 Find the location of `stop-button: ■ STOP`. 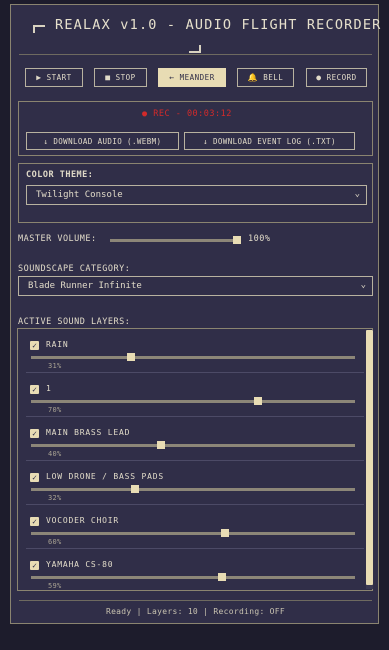

stop-button: ■ STOP is located at coordinates (120, 77).